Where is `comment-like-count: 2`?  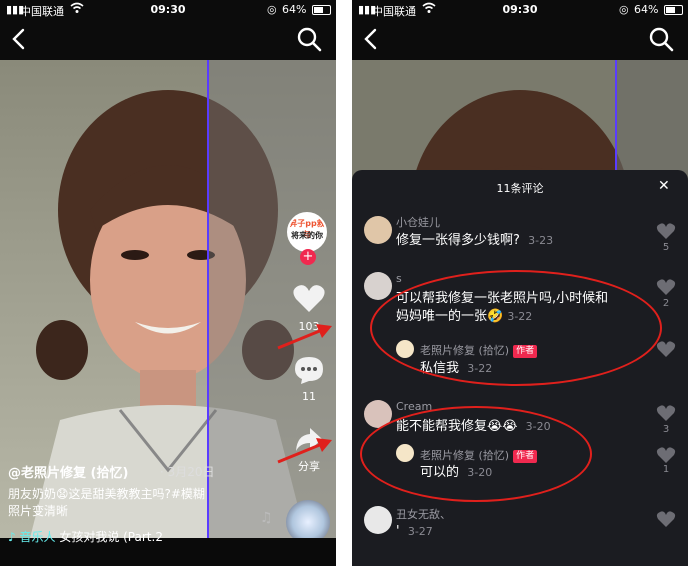 comment-like-count: 2 is located at coordinates (666, 303).